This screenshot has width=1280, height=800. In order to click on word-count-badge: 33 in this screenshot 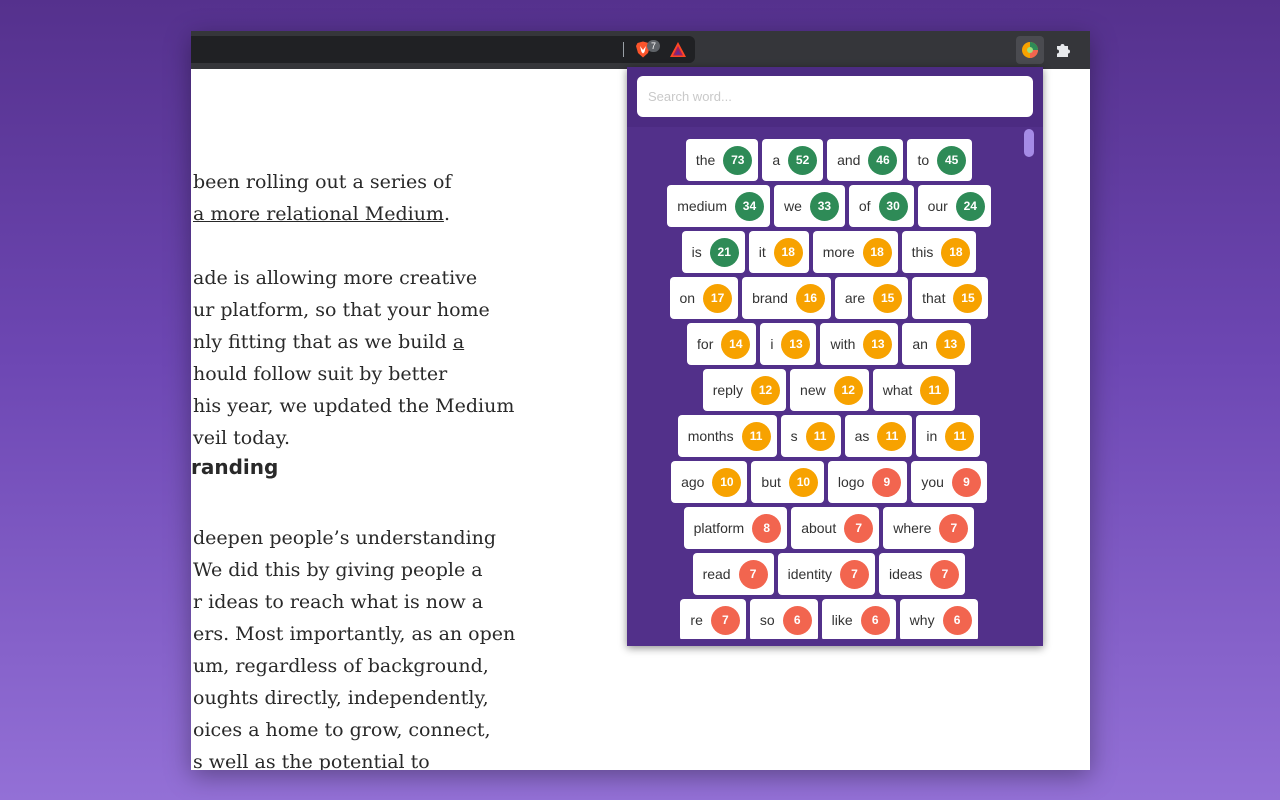, I will do `click(824, 206)`.